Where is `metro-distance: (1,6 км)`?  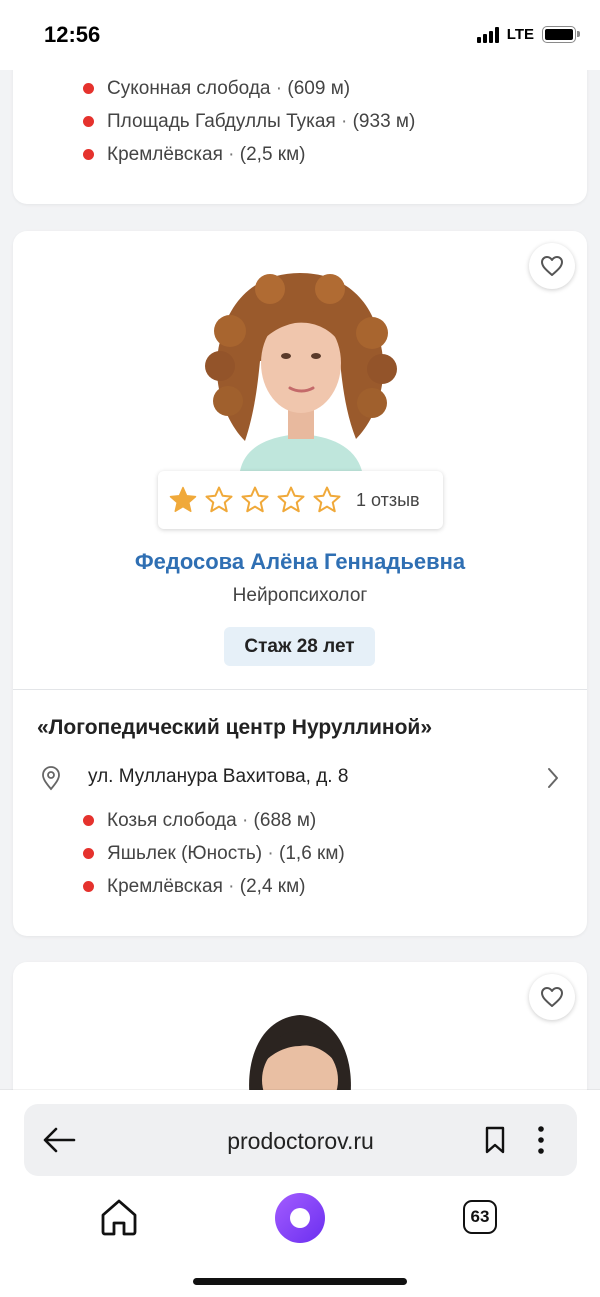 metro-distance: (1,6 км) is located at coordinates (312, 853).